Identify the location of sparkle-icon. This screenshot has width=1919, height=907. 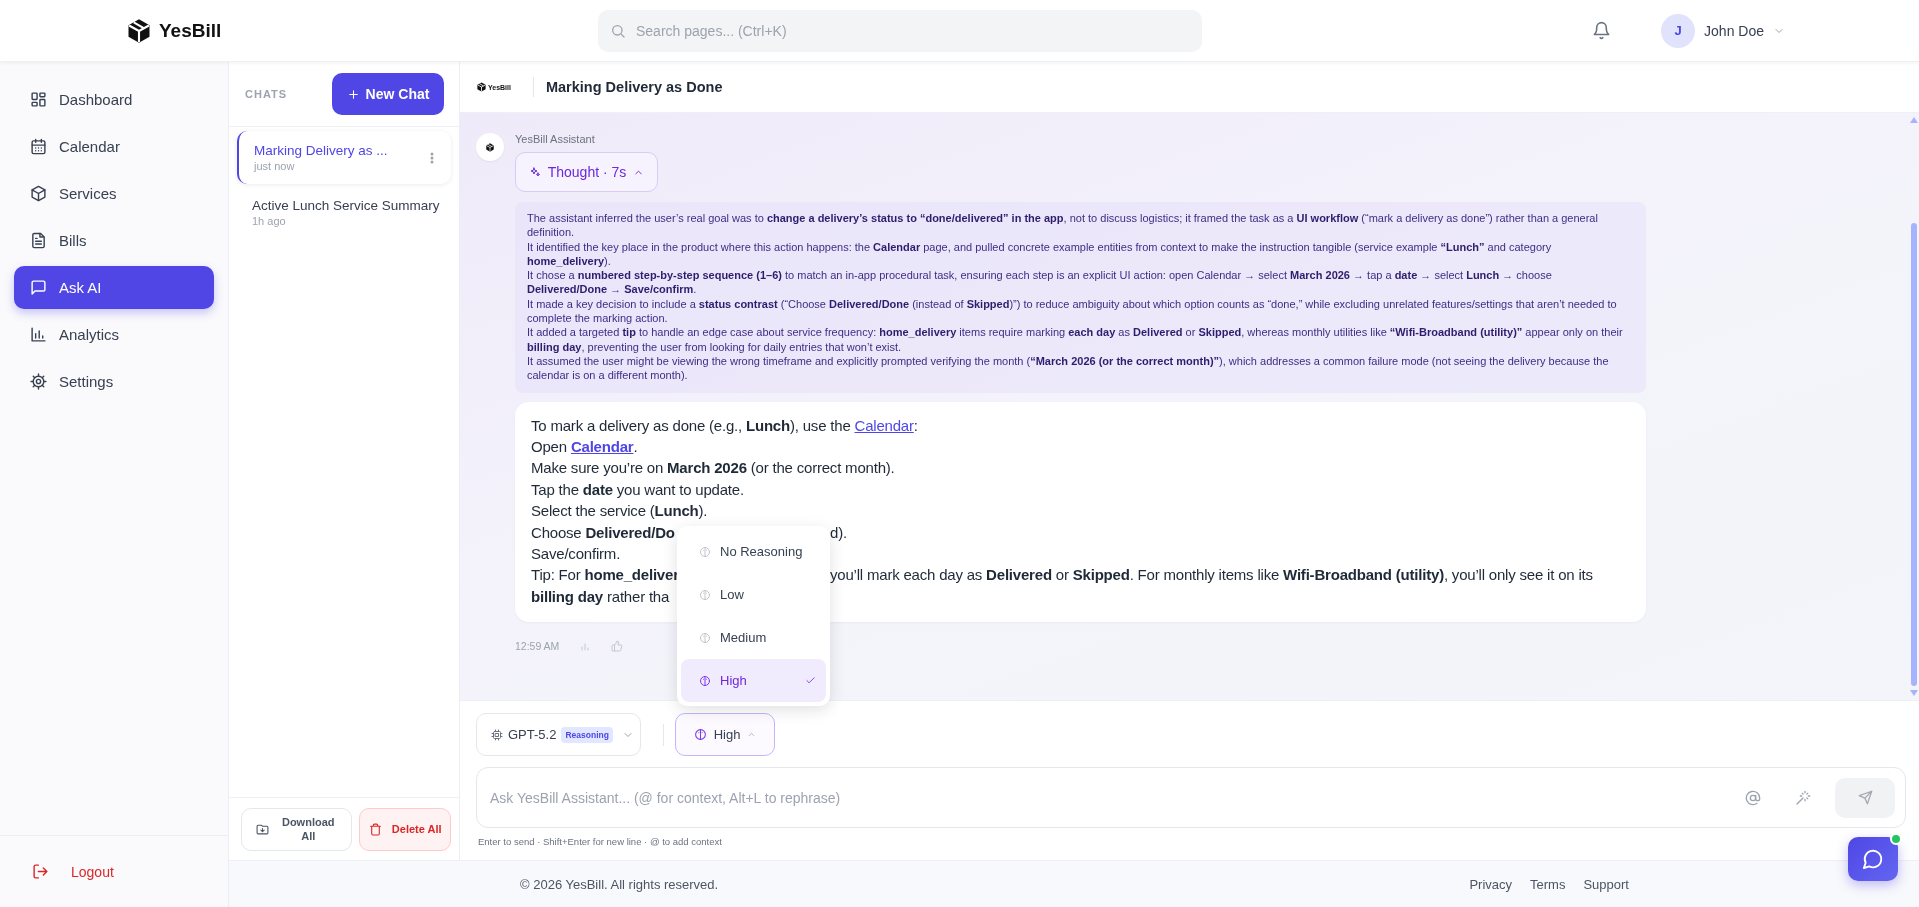
(534, 172).